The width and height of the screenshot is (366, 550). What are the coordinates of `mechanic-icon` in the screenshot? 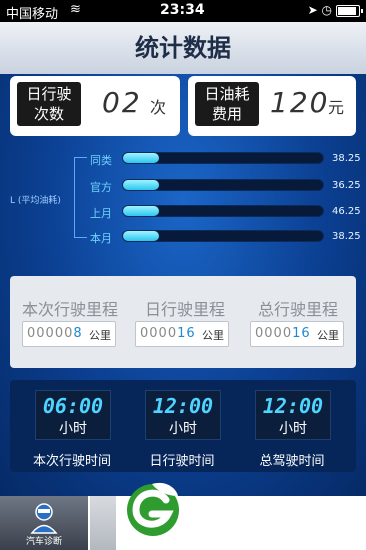 It's located at (44, 518).